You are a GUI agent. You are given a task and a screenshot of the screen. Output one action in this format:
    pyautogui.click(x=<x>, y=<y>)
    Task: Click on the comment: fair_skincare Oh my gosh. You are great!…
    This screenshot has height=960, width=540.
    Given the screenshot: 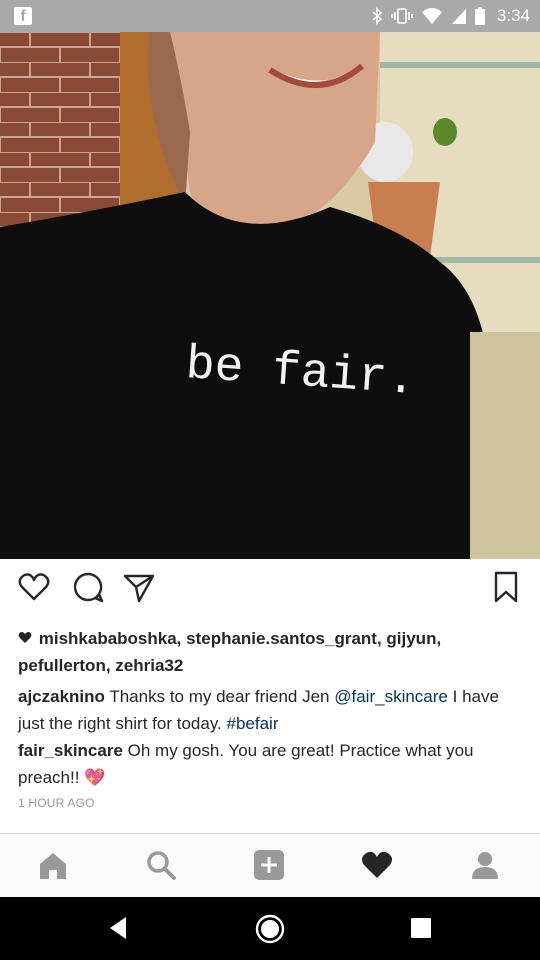 What is the action you would take?
    pyautogui.click(x=273, y=764)
    